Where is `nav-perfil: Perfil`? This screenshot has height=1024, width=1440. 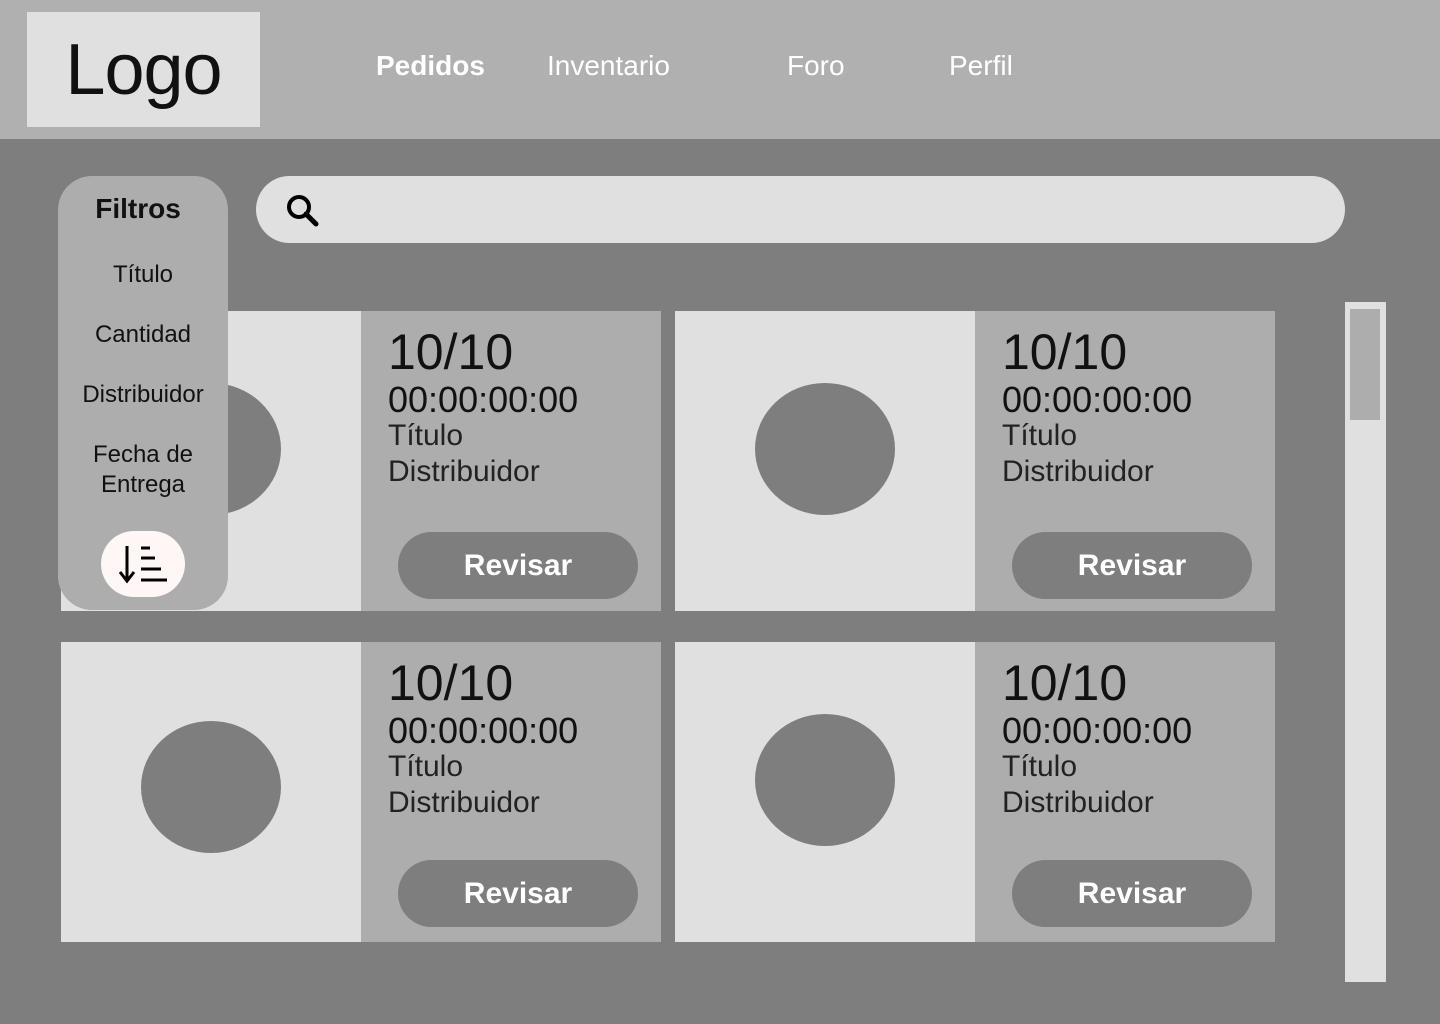
nav-perfil: Perfil is located at coordinates (981, 66).